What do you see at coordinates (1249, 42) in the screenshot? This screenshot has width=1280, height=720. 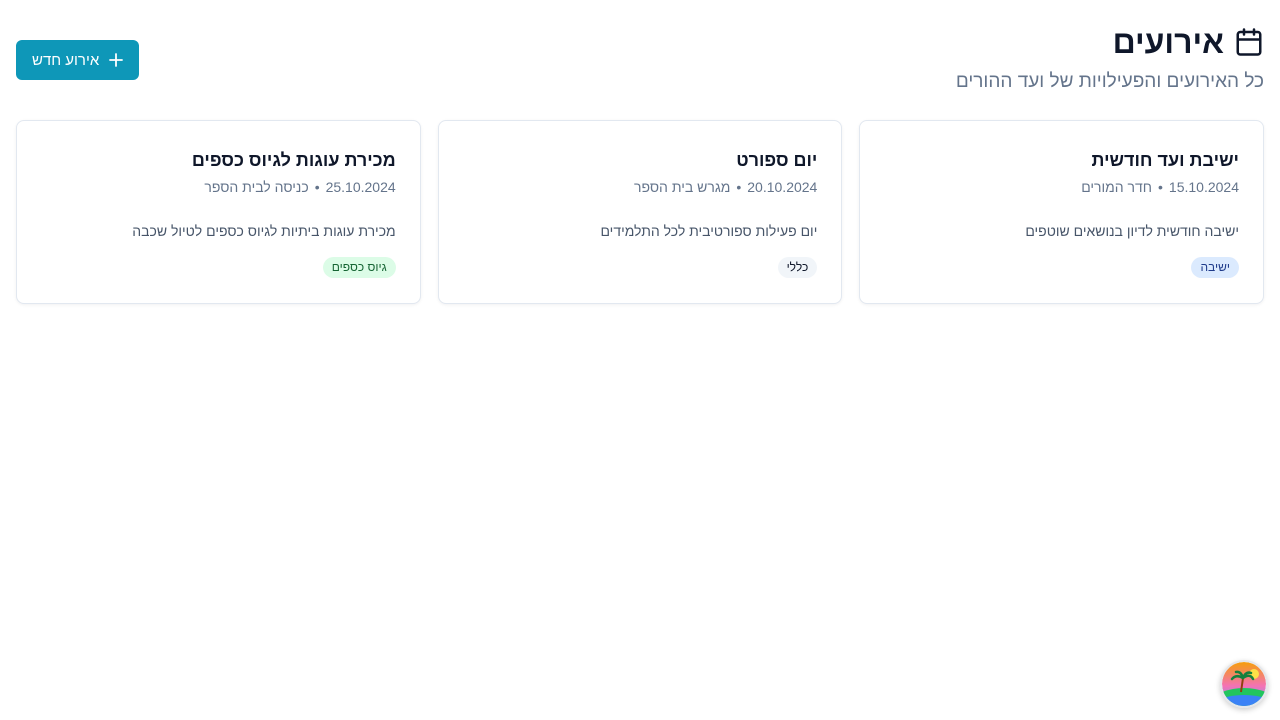 I see `calendar-icon` at bounding box center [1249, 42].